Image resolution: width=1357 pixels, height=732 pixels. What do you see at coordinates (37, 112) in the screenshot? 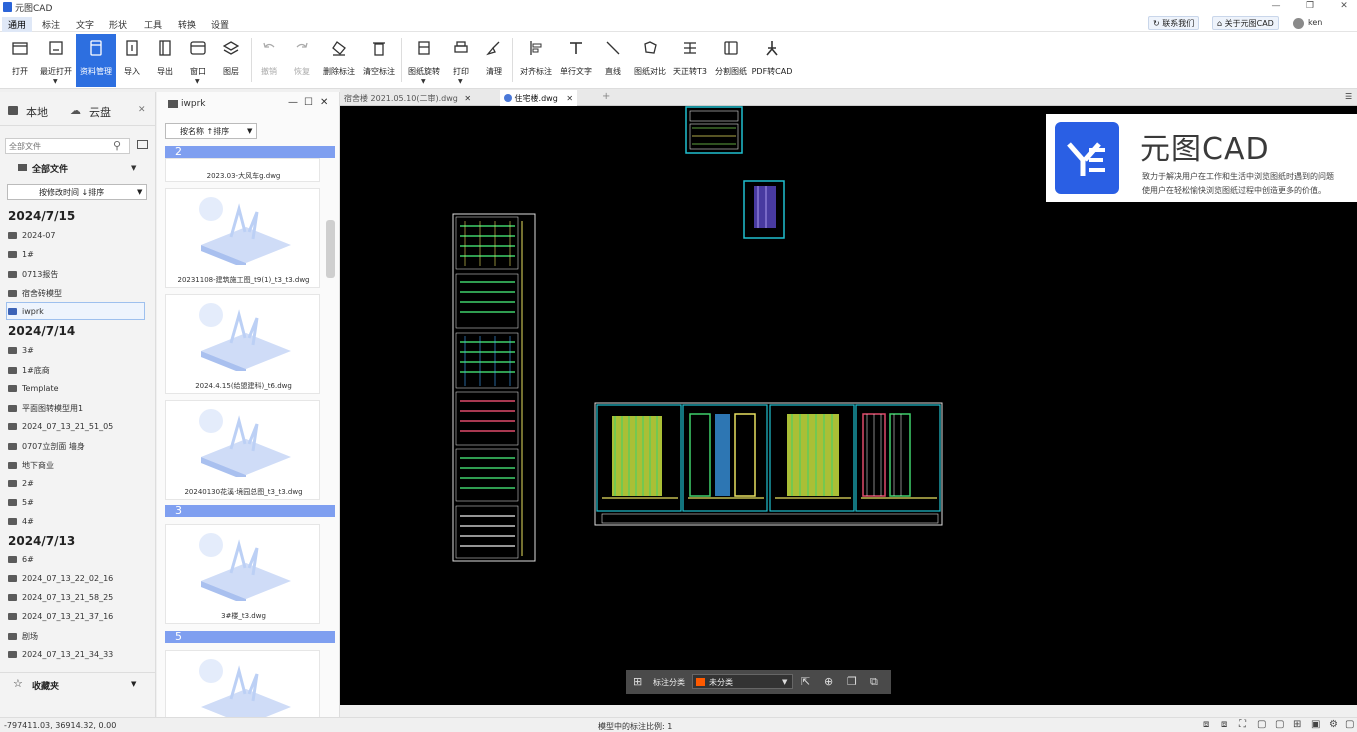
I see `tab-local: 本地` at bounding box center [37, 112].